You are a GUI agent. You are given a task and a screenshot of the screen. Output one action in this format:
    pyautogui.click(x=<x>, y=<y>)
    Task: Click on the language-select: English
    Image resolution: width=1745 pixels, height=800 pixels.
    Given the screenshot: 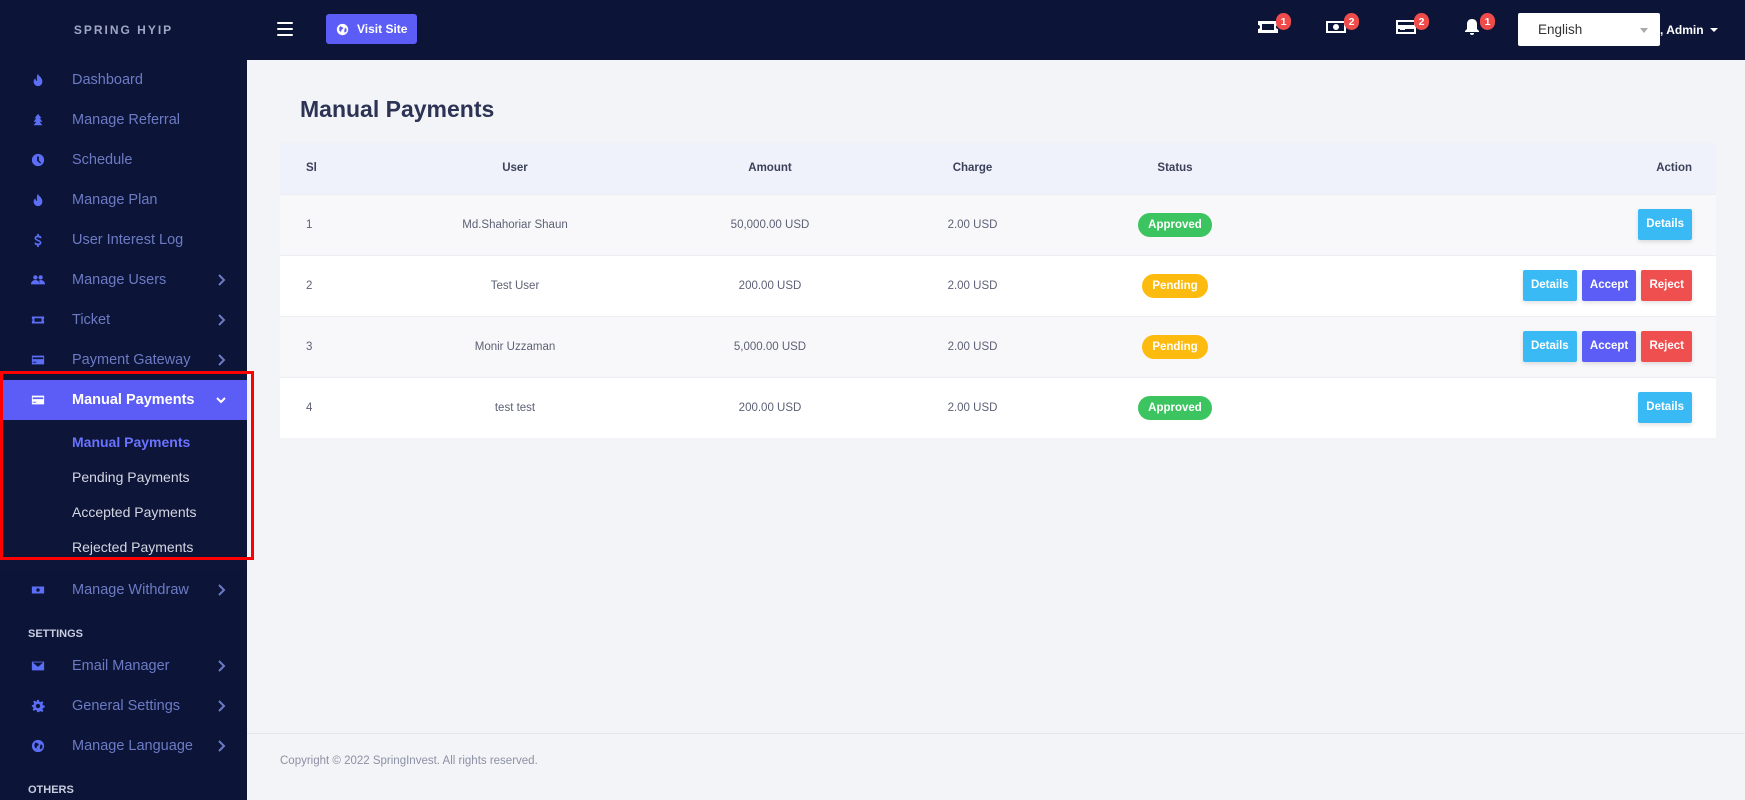 What is the action you would take?
    pyautogui.click(x=1589, y=29)
    